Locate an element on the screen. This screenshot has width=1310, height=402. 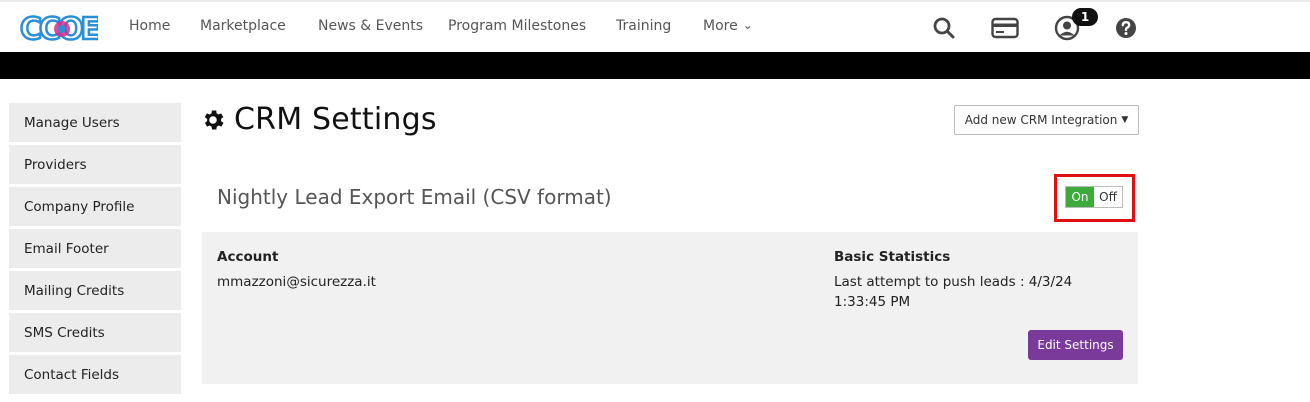
sidebar-item-mailing-credits: Mailing Credits is located at coordinates (95, 290).